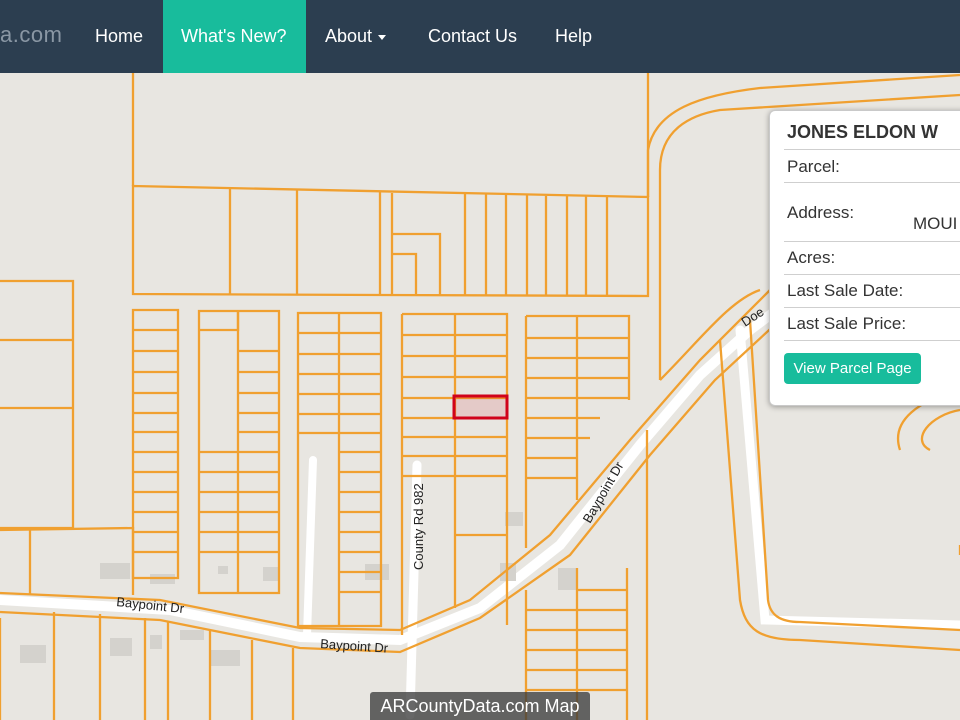 The width and height of the screenshot is (960, 720). What do you see at coordinates (852, 368) in the screenshot?
I see `view-parcel-page-button: View Parcel Page` at bounding box center [852, 368].